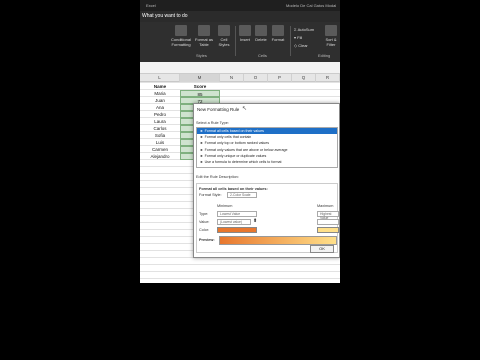 Image resolution: width=480 pixels, height=360 pixels. Describe the element at coordinates (160, 100) in the screenshot. I see `name-cell: Juan` at that location.